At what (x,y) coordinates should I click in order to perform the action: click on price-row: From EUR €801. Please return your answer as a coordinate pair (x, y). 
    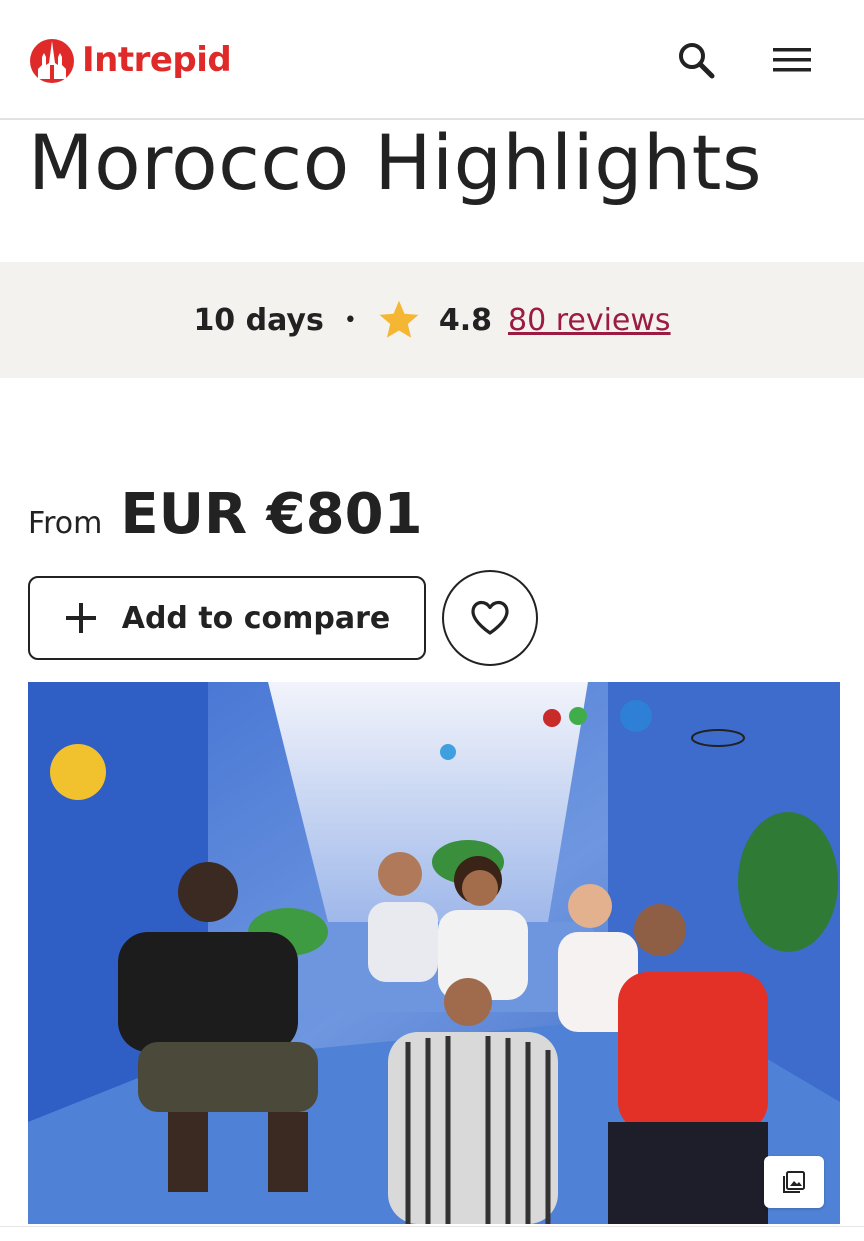
    Looking at the image, I should click on (225, 514).